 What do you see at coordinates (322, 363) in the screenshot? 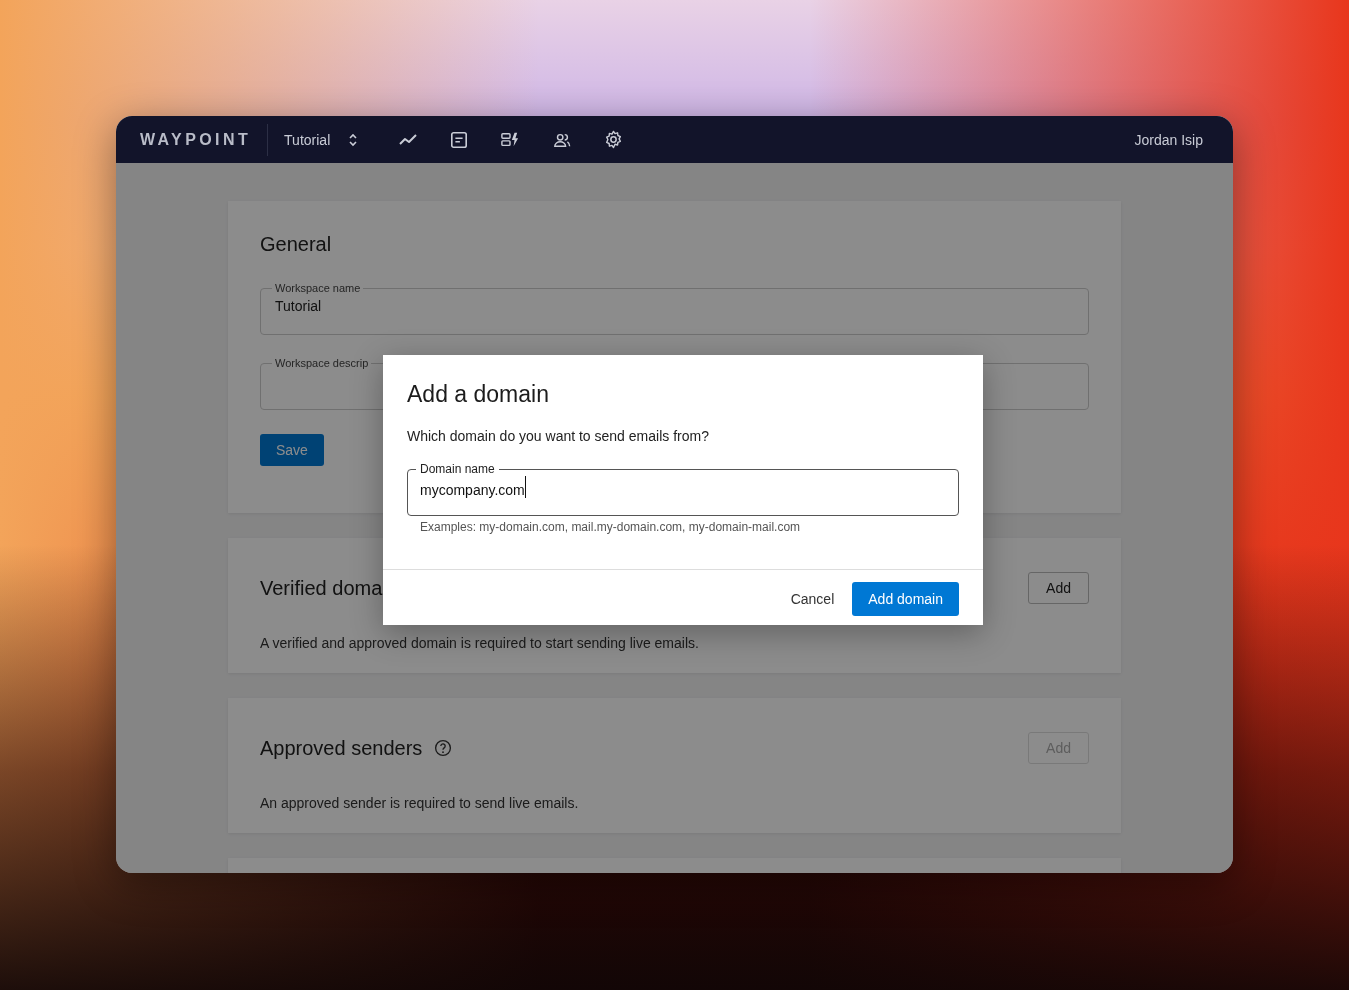
I see `field-label: Workspace descrip` at bounding box center [322, 363].